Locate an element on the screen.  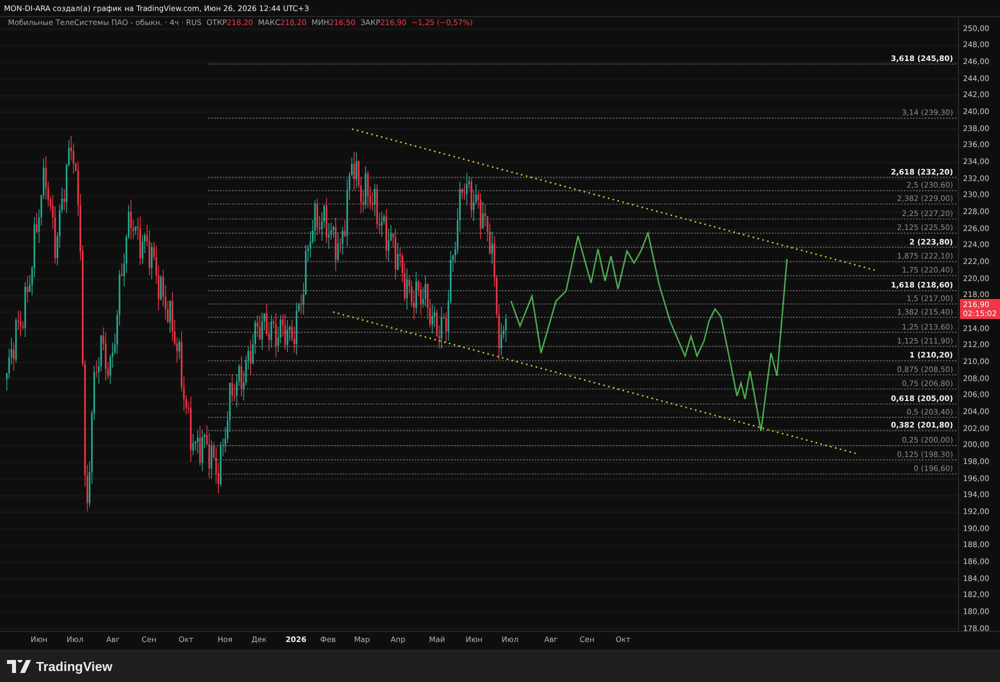
tradingview-logo-icon is located at coordinates (19, 666).